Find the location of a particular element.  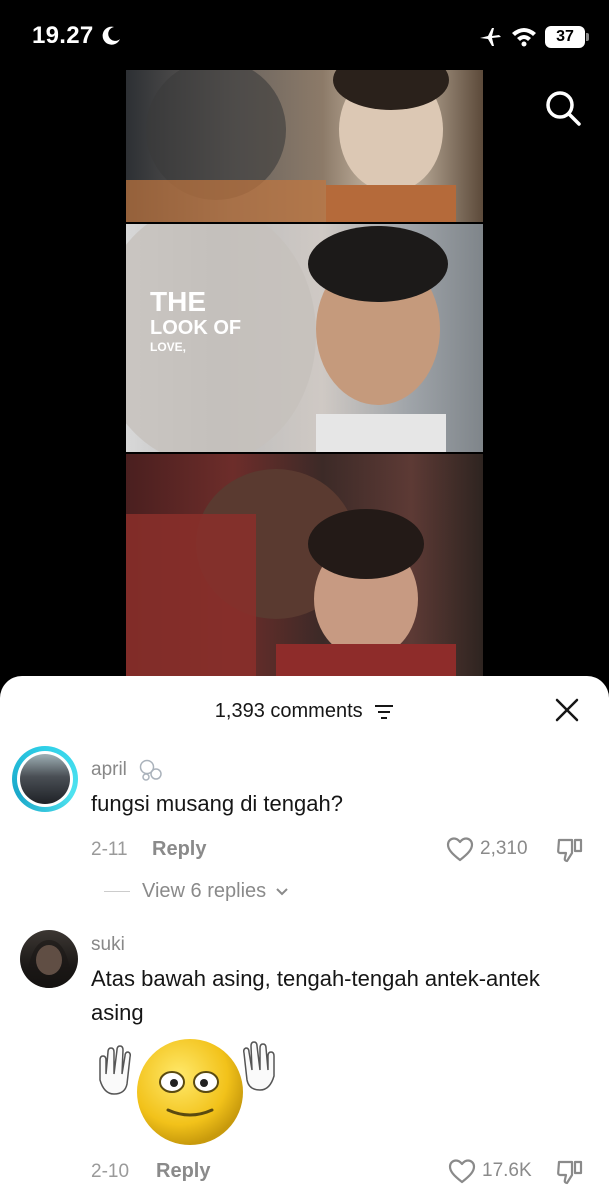

filter-icon is located at coordinates (384, 712).